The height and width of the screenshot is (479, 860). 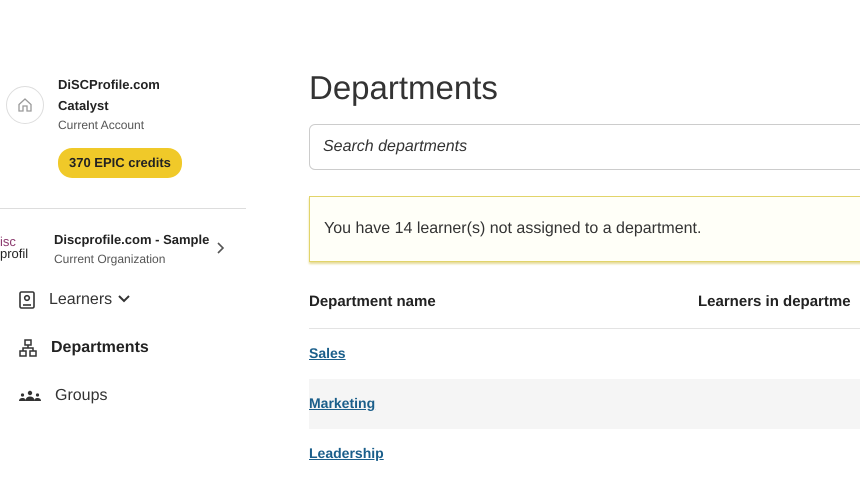 What do you see at coordinates (109, 85) in the screenshot?
I see `account-name: DiSCProfile.com` at bounding box center [109, 85].